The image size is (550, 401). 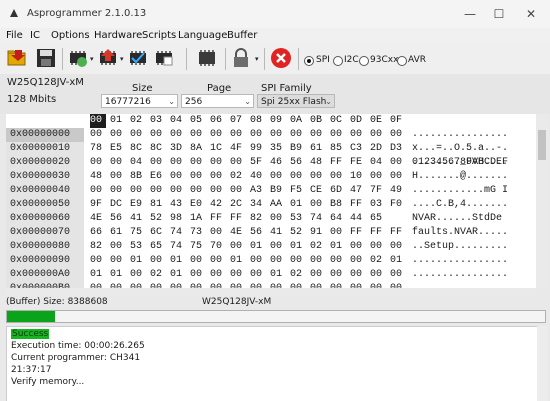 I want to click on hex-byte: 6C, so click(x=158, y=233).